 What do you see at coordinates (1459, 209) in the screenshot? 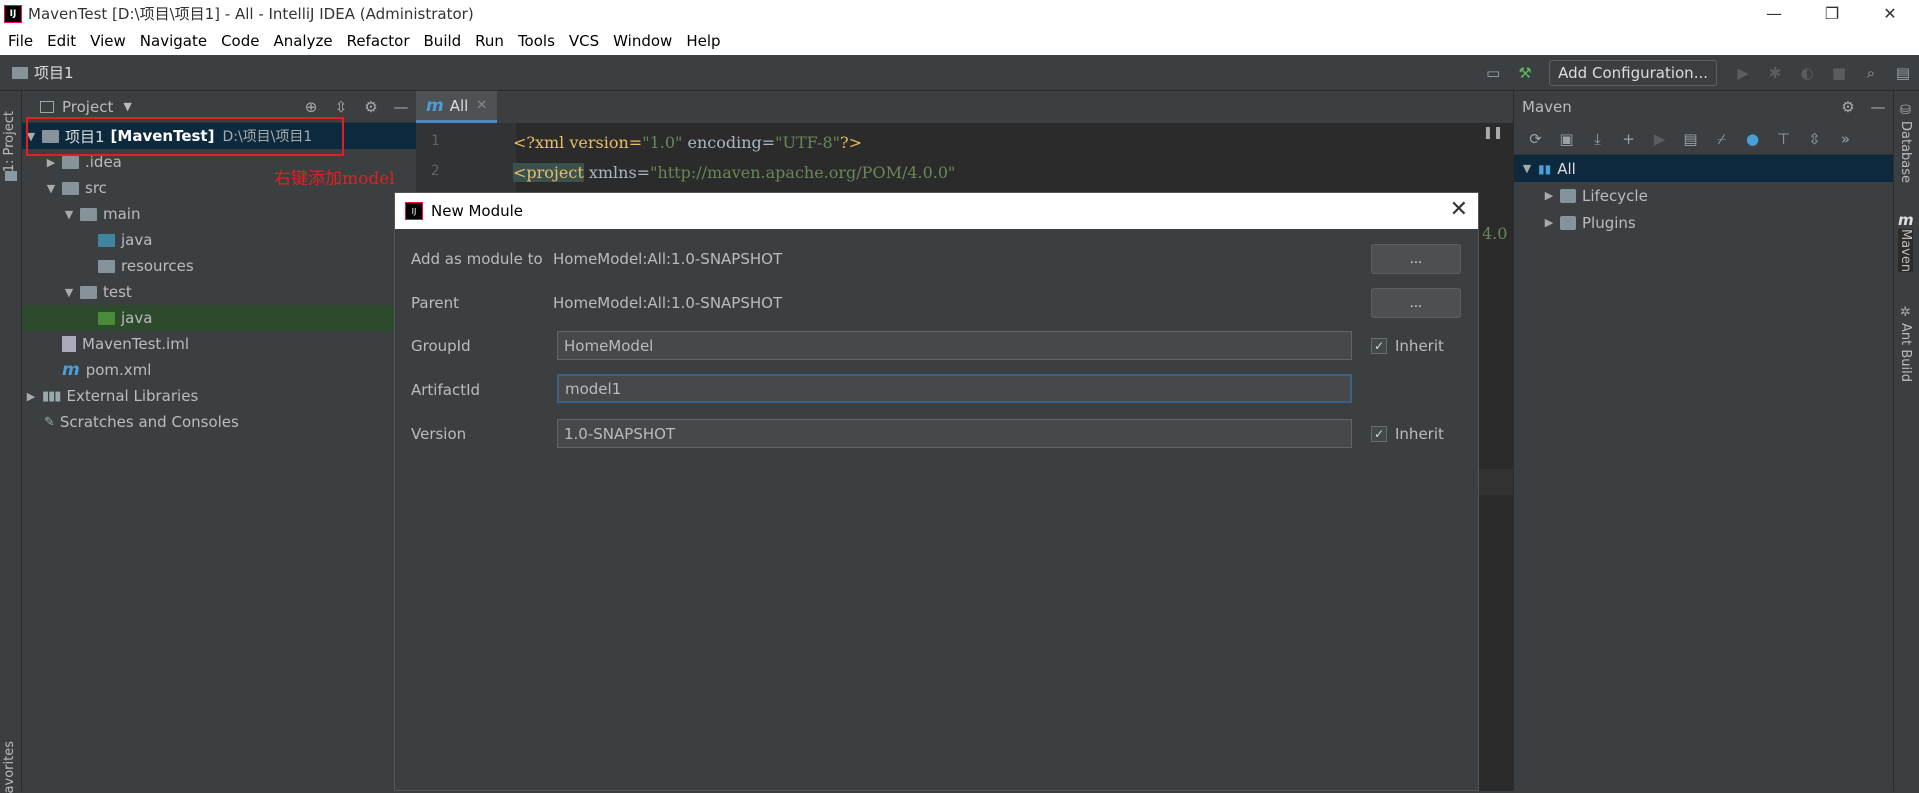
I see `close-dialog-icon: ✕` at bounding box center [1459, 209].